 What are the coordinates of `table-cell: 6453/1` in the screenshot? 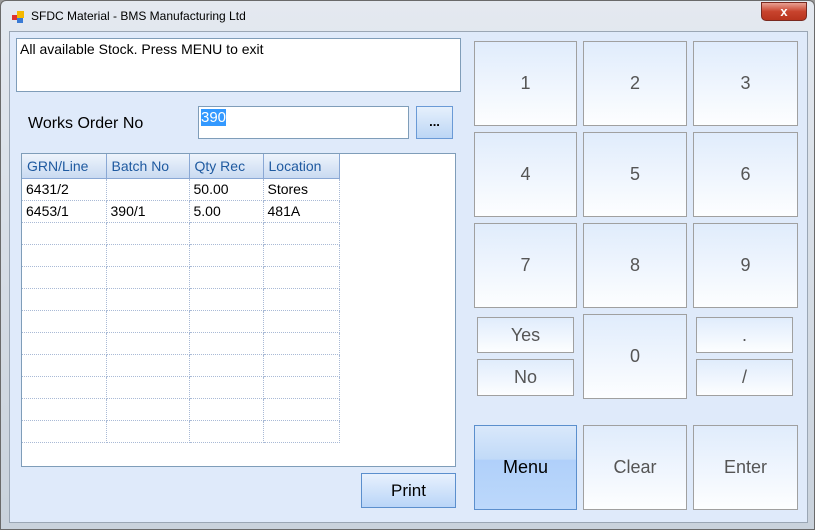 It's located at (64, 211).